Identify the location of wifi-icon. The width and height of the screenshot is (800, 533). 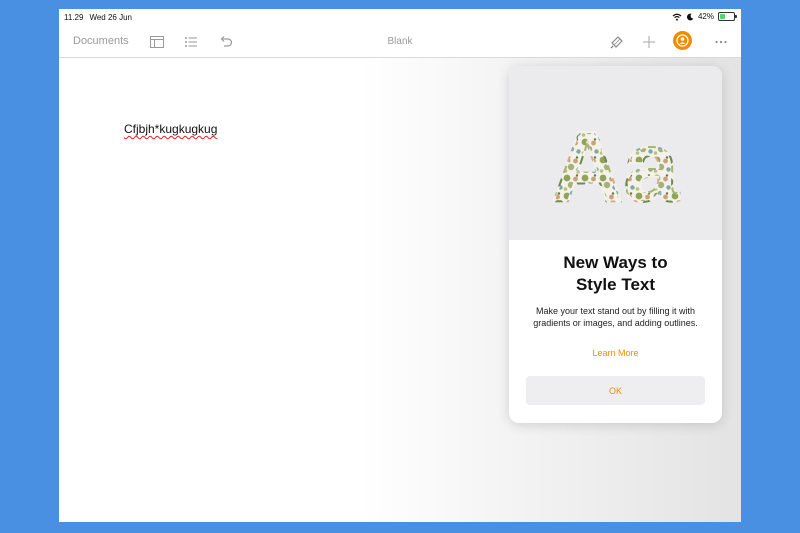
(677, 17).